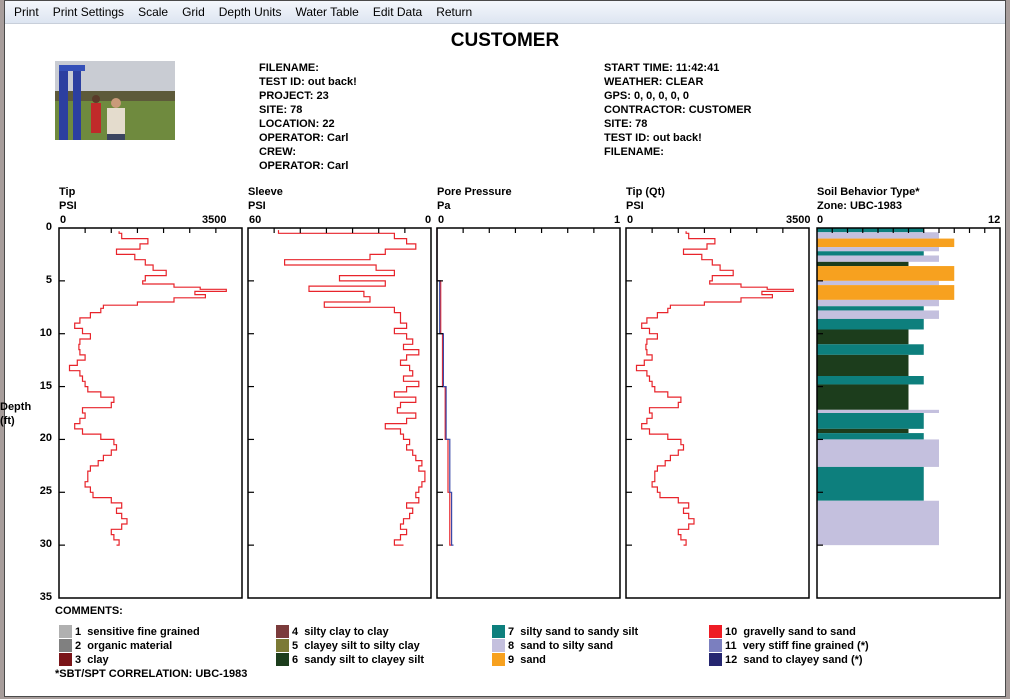  I want to click on legend-item: 8 sand to silty sand, so click(552, 645).